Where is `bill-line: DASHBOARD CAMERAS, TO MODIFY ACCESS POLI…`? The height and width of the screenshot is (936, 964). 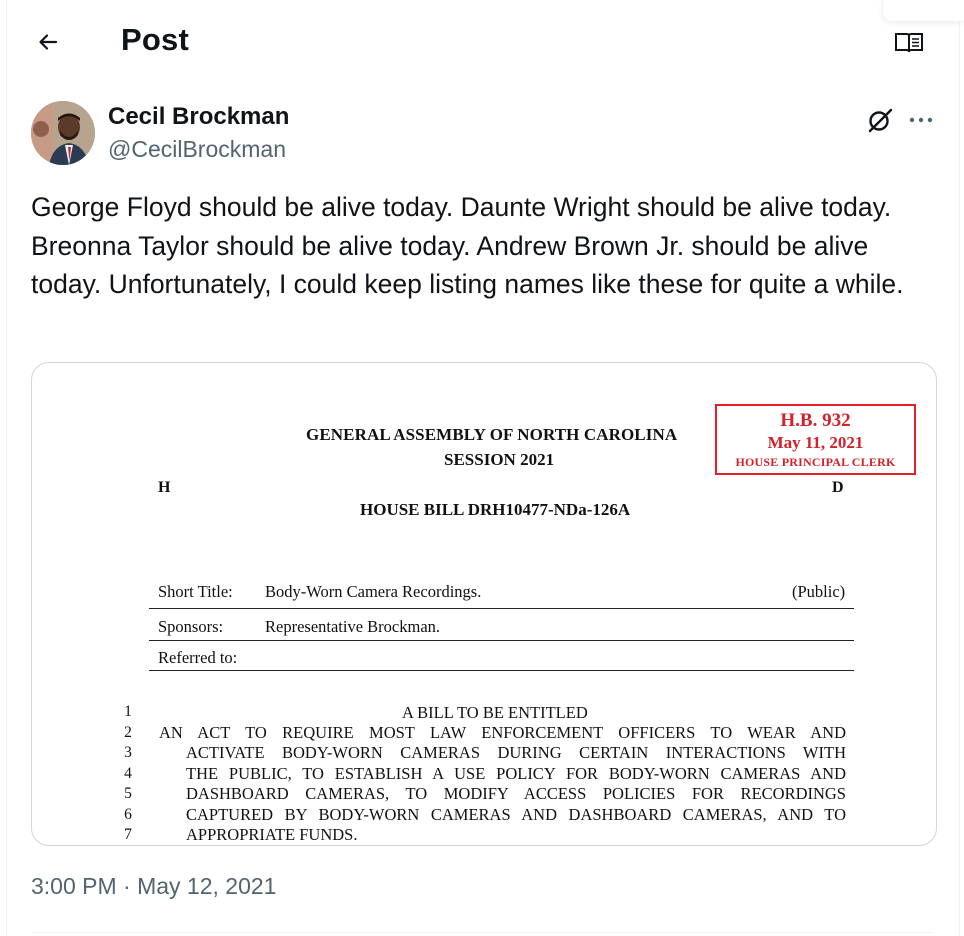 bill-line: DASHBOARD CAMERAS, TO MODIFY ACCESS POLI… is located at coordinates (516, 793).